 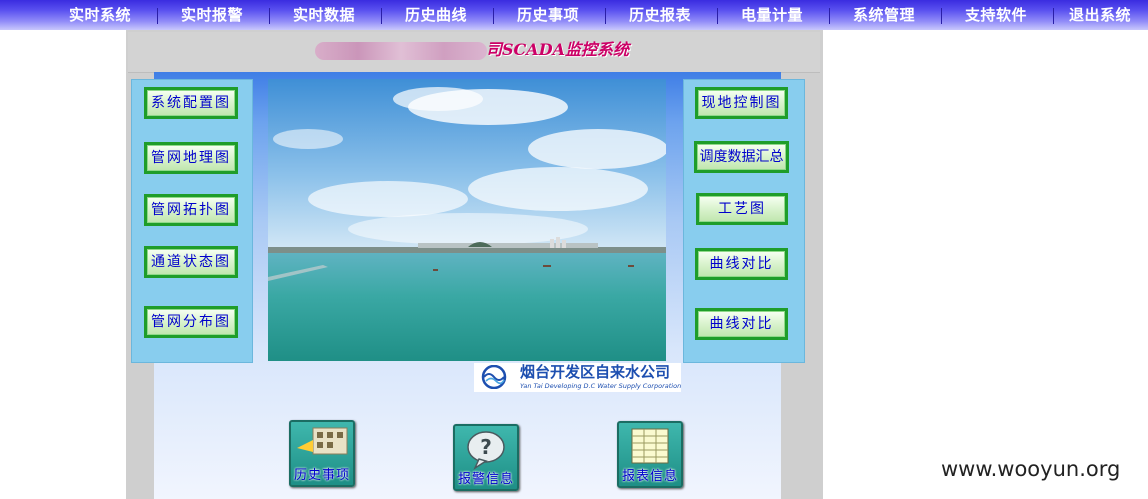 What do you see at coordinates (741, 264) in the screenshot?
I see `curve-compare-button: 曲线对比` at bounding box center [741, 264].